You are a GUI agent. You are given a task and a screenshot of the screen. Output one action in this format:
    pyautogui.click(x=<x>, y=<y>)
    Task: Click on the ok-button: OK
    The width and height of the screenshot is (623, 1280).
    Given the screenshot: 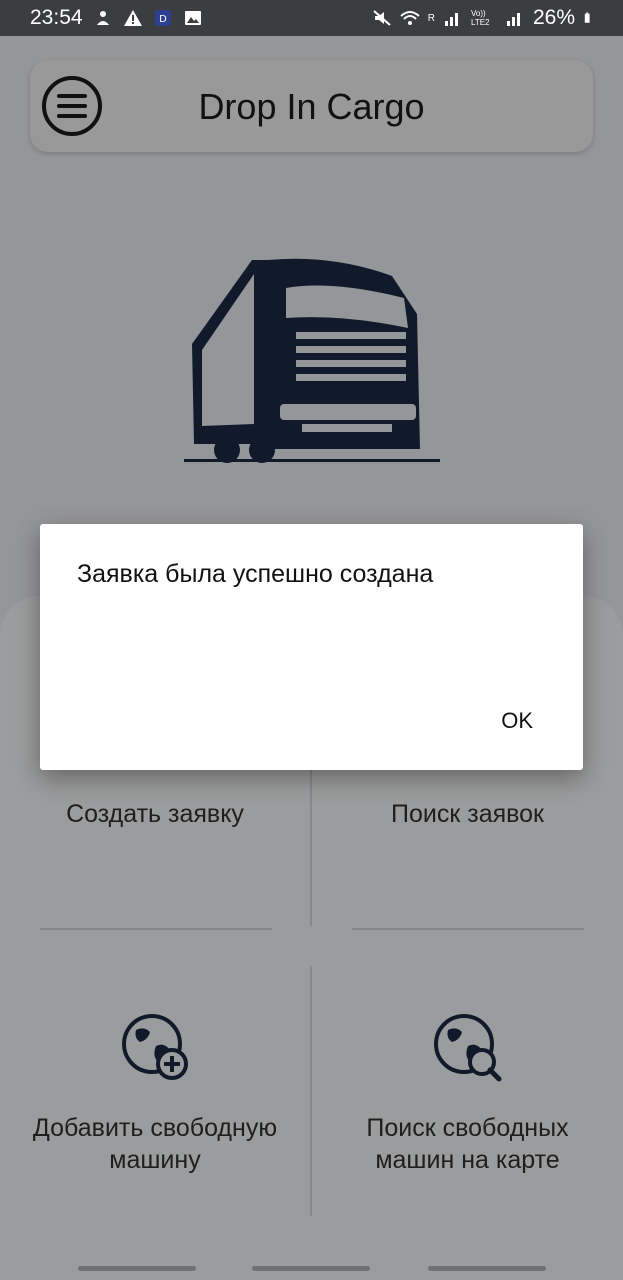 What is the action you would take?
    pyautogui.click(x=517, y=721)
    